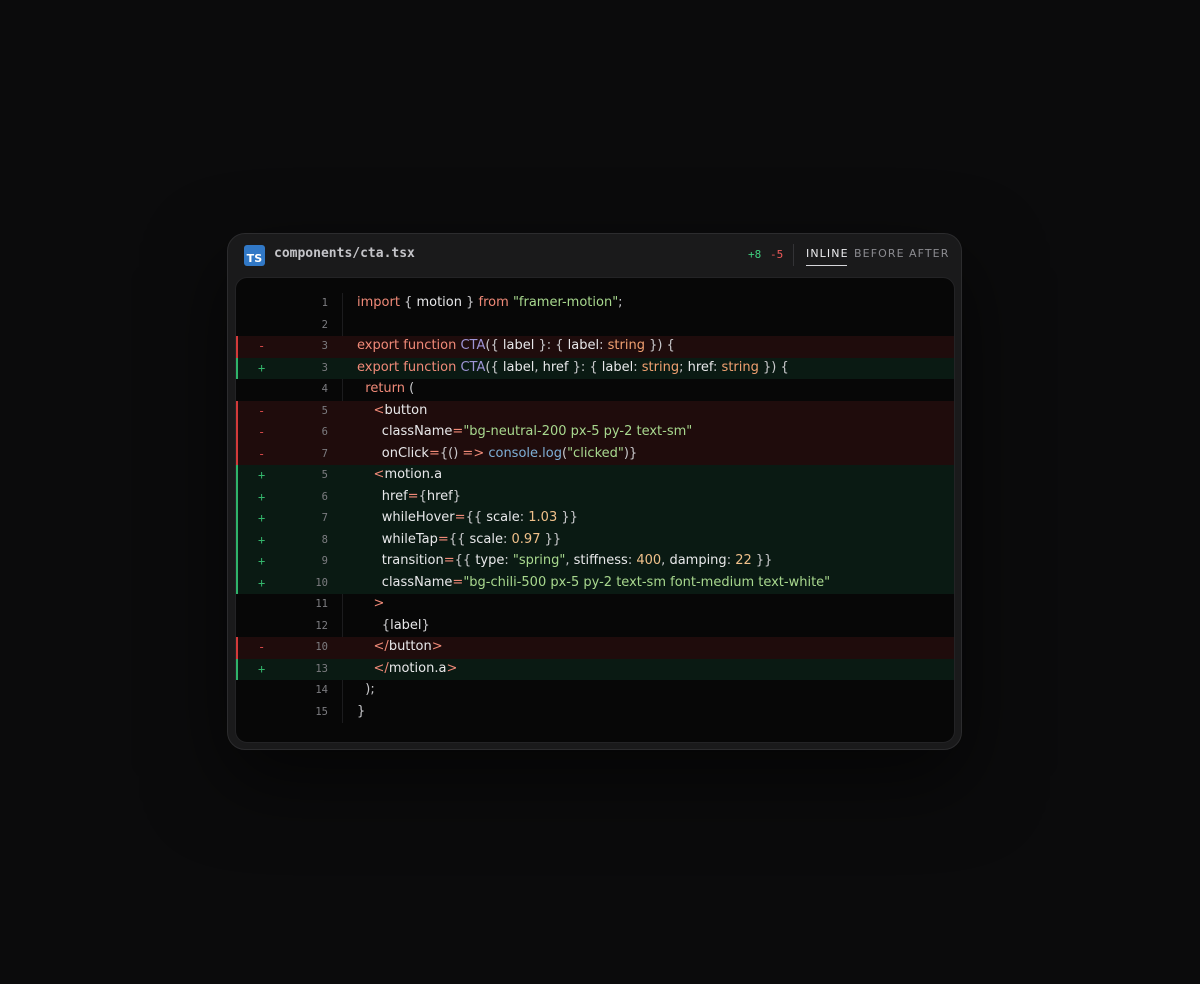 Image resolution: width=1200 pixels, height=984 pixels. What do you see at coordinates (552, 453) in the screenshot?
I see `code-token: log` at bounding box center [552, 453].